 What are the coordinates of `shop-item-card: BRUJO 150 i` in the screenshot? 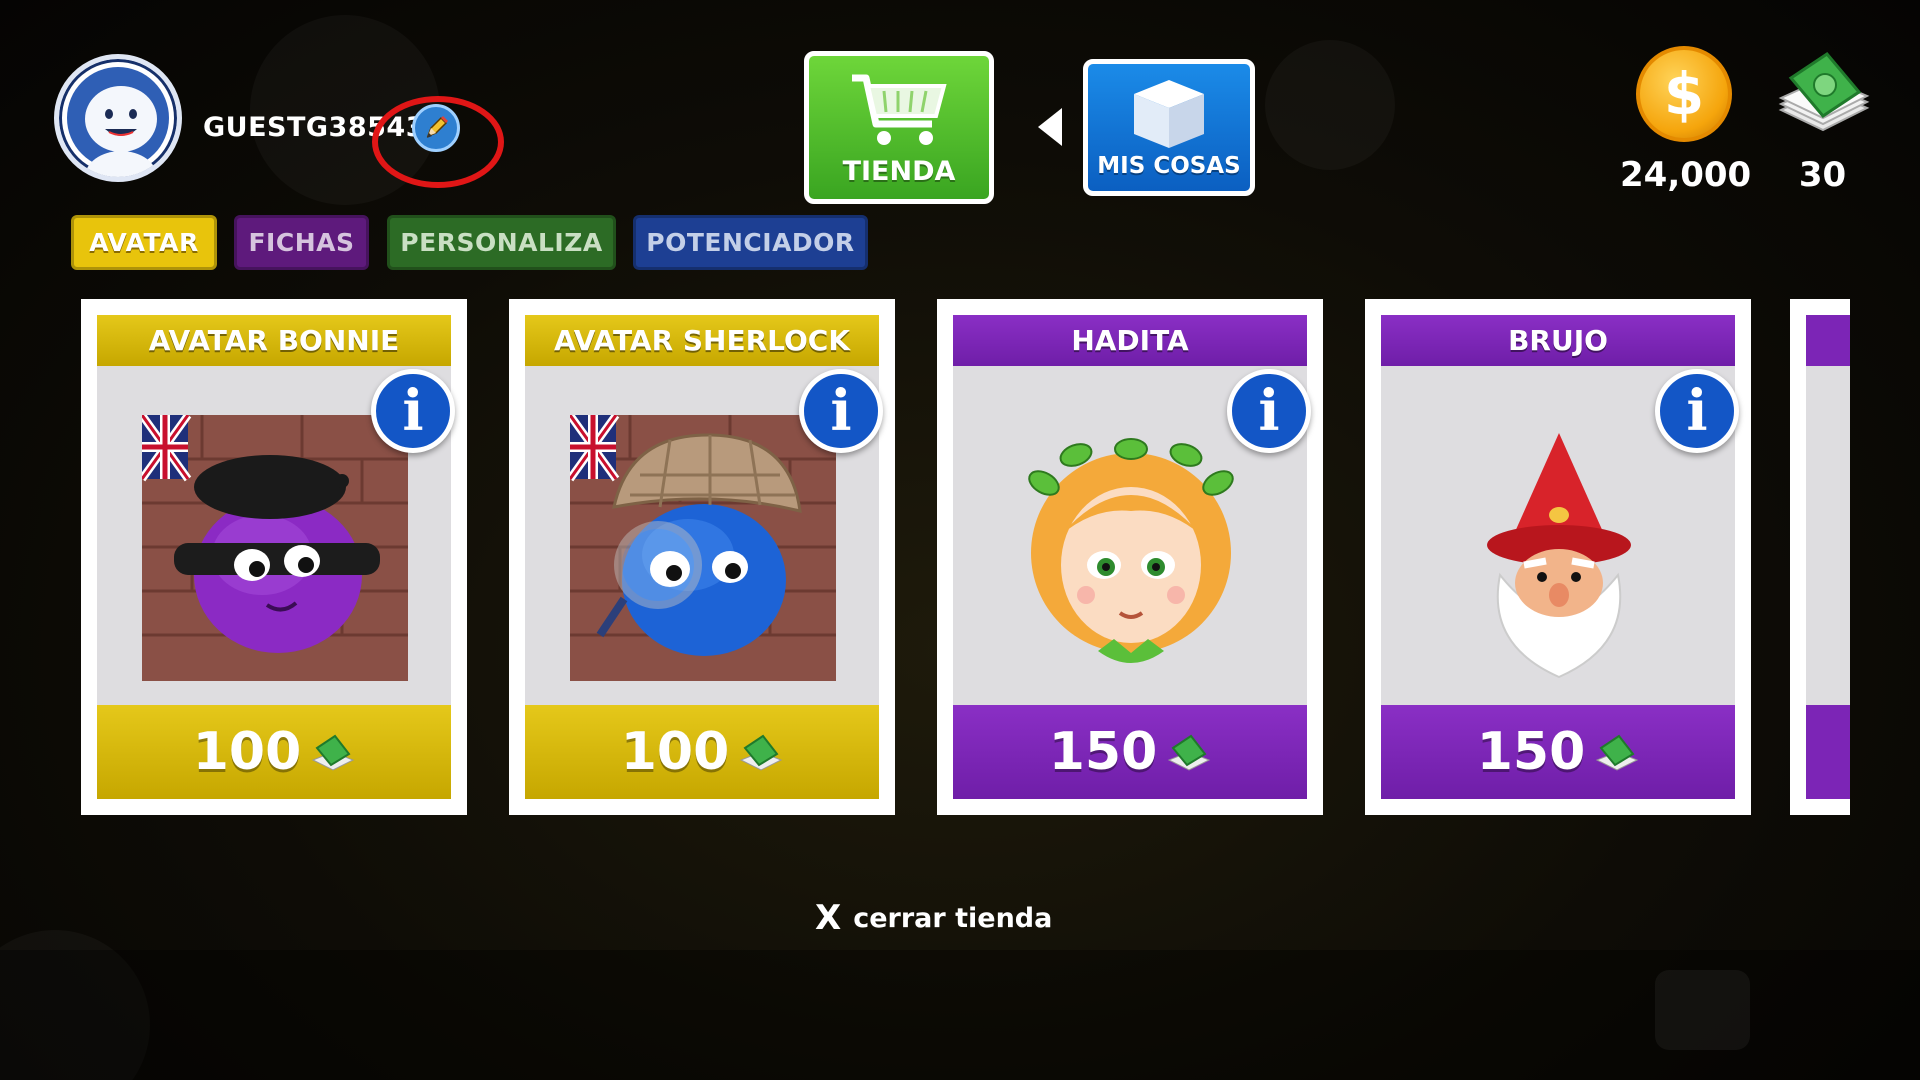 It's located at (1558, 557).